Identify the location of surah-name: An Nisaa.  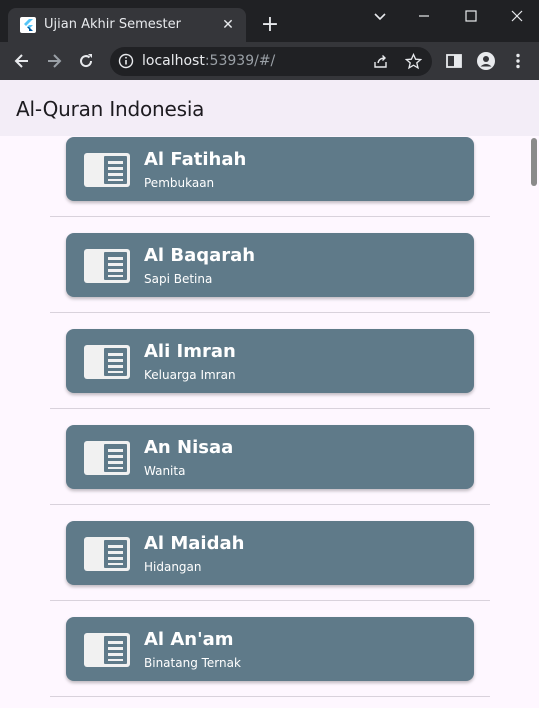
(189, 447).